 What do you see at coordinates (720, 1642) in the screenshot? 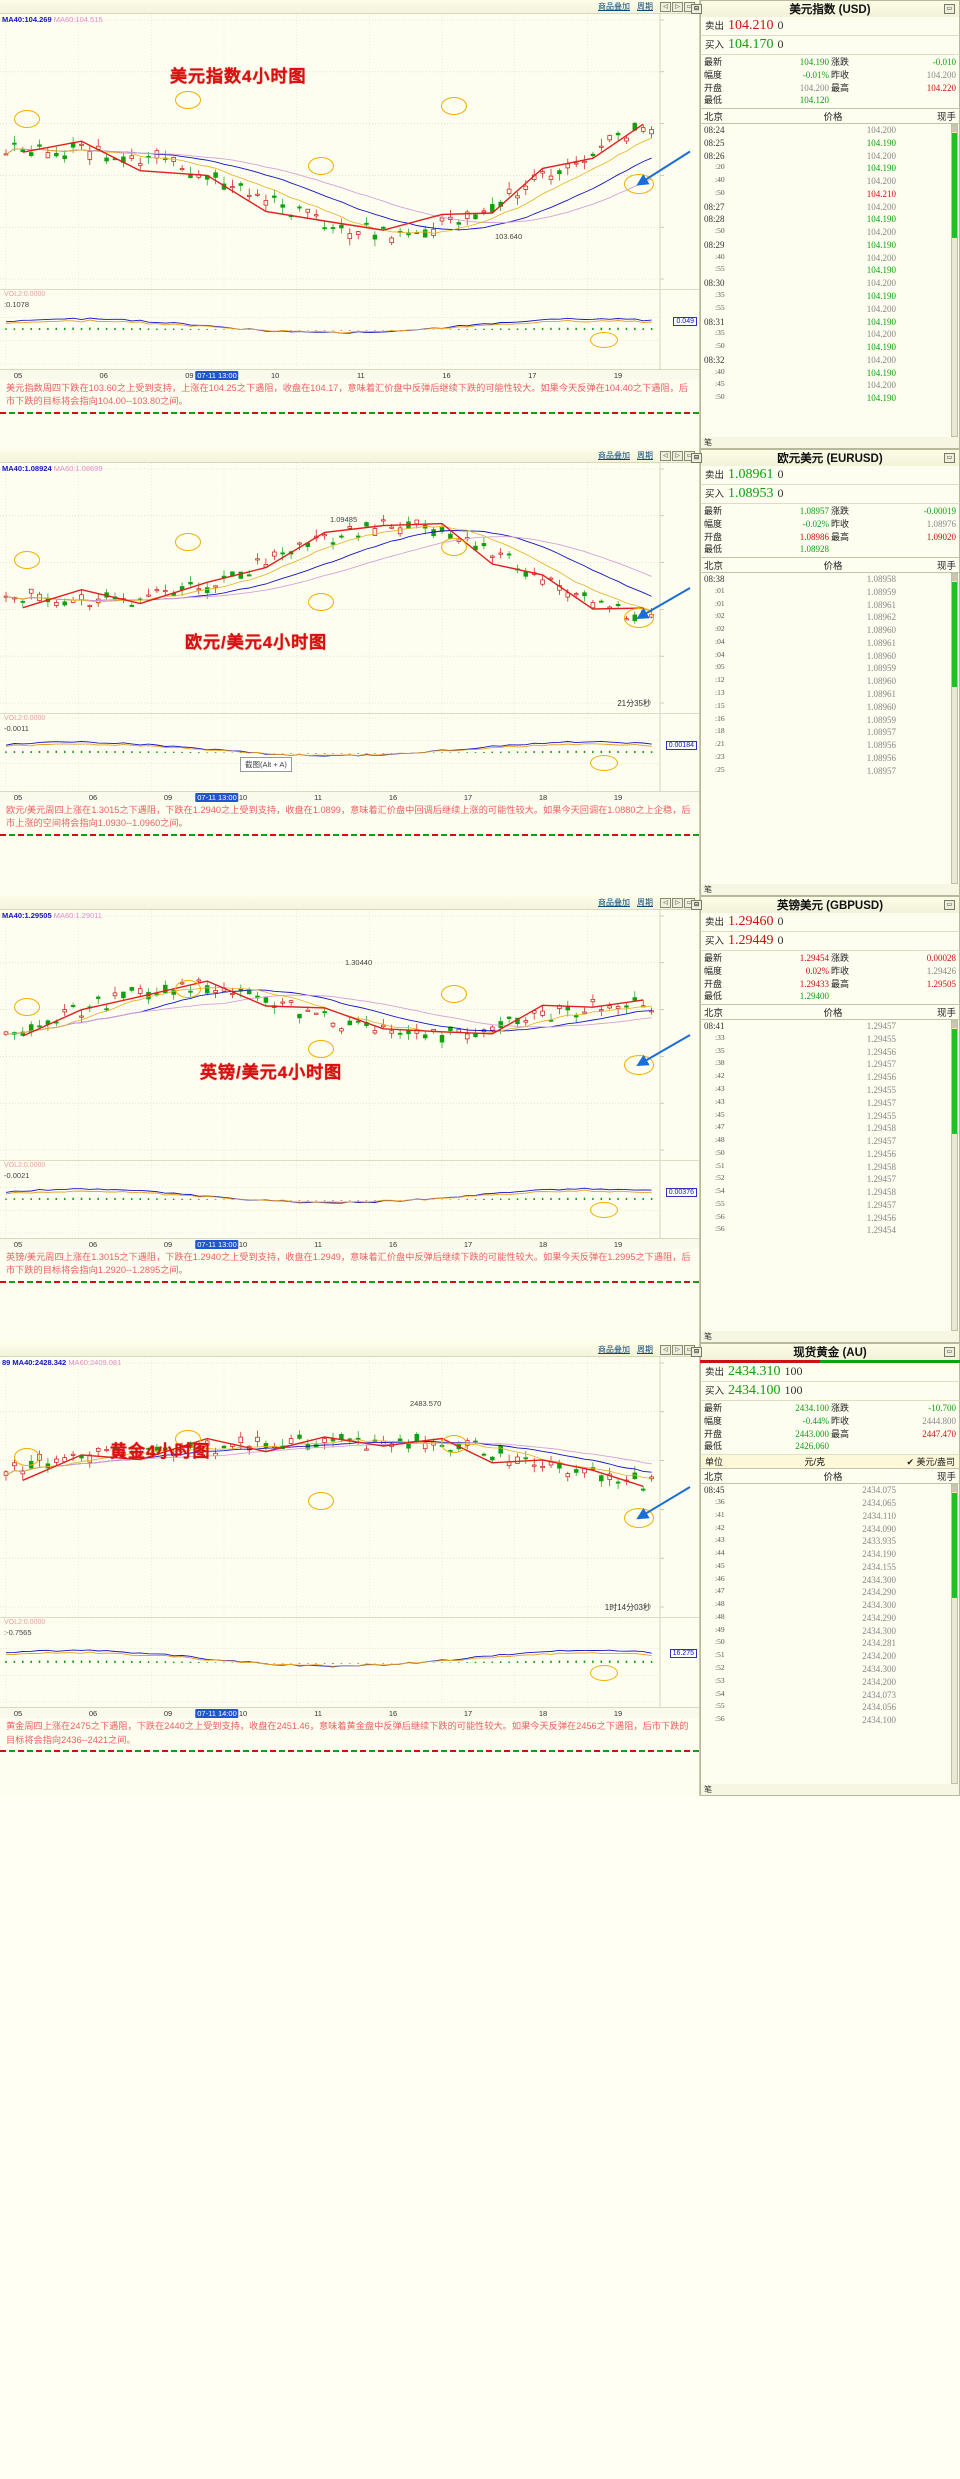
I see `tick-time: :50` at bounding box center [720, 1642].